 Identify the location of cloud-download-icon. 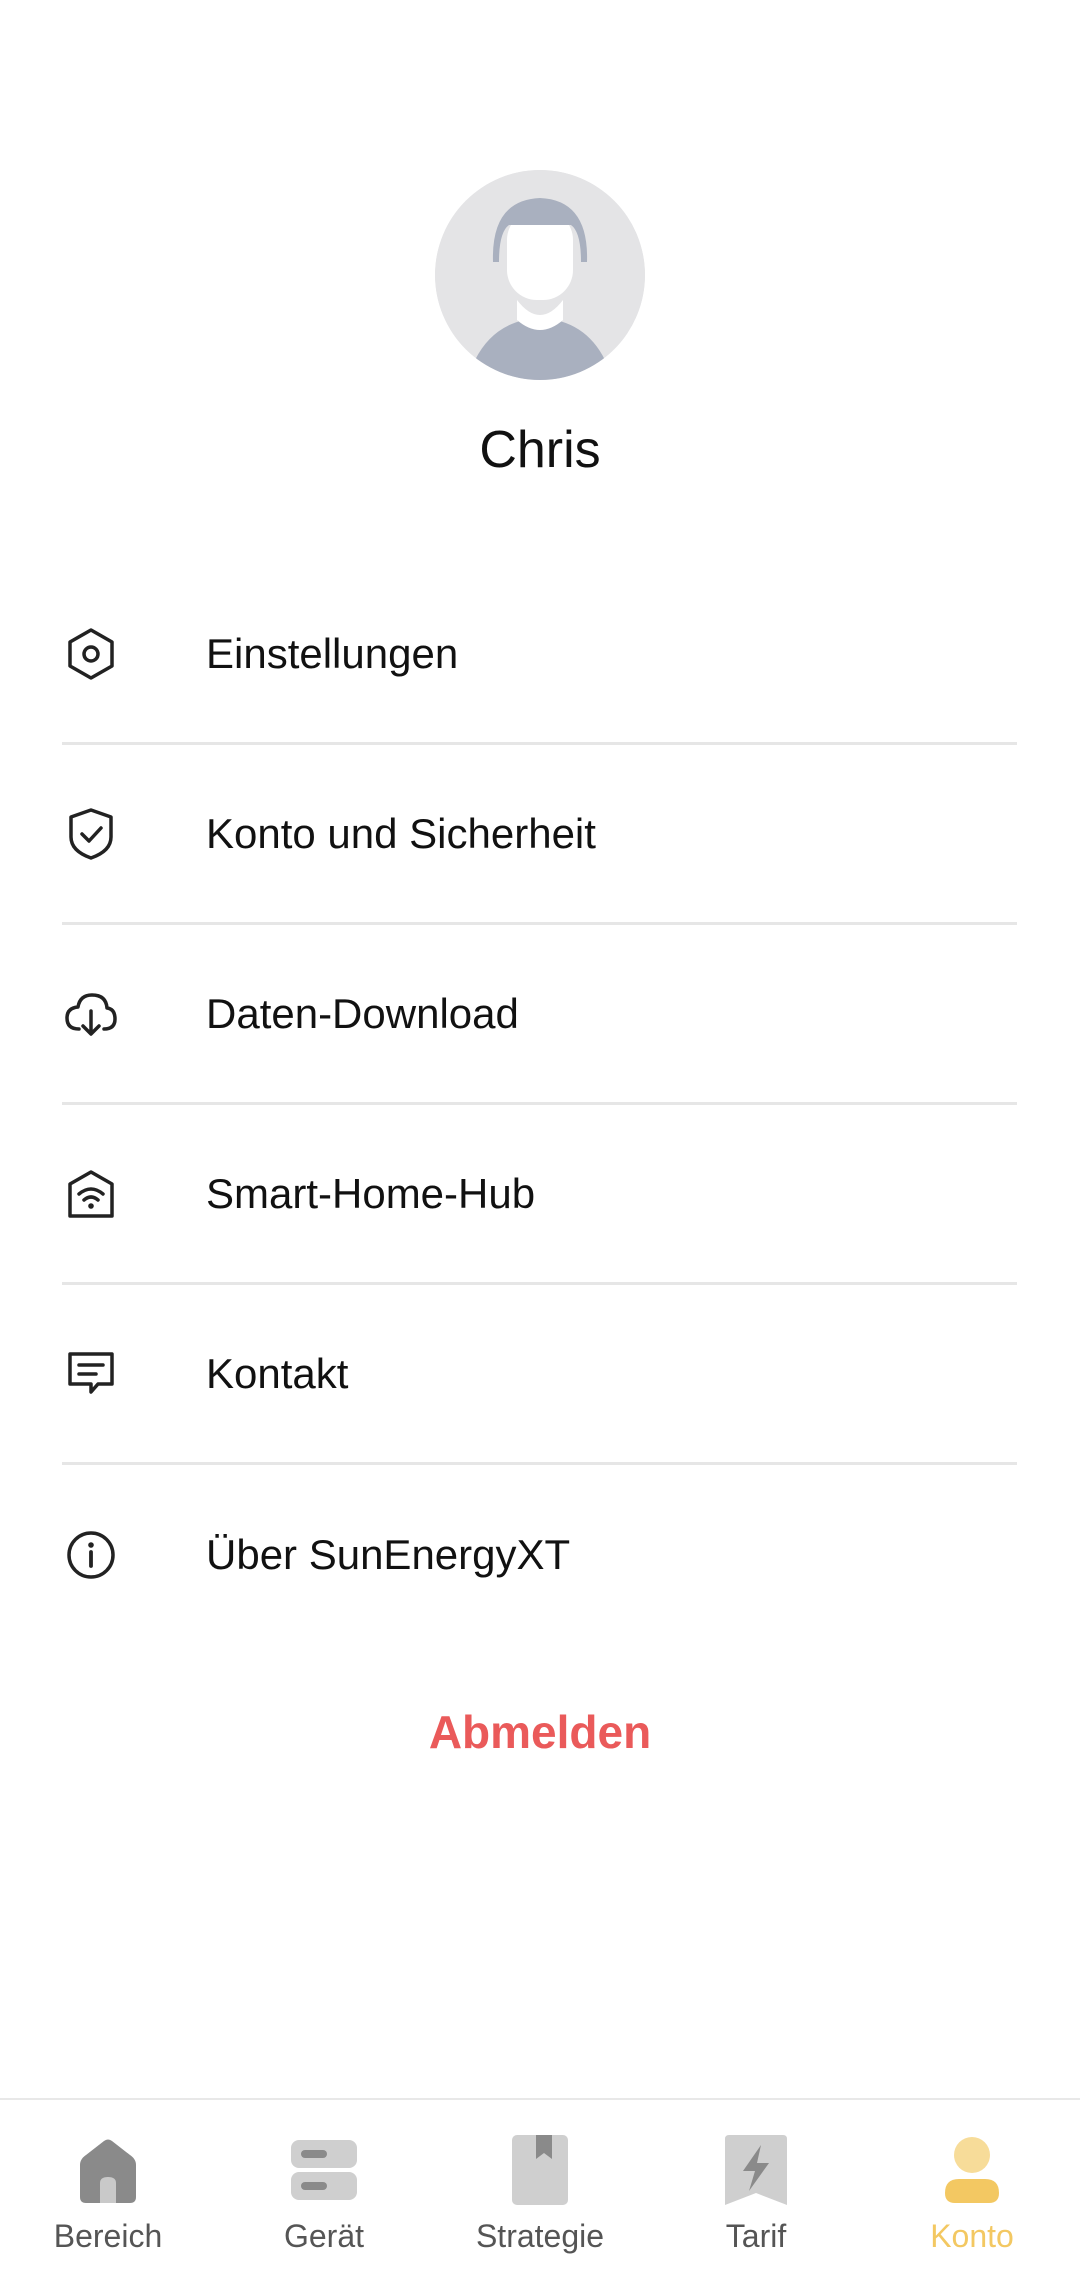
(91, 1014).